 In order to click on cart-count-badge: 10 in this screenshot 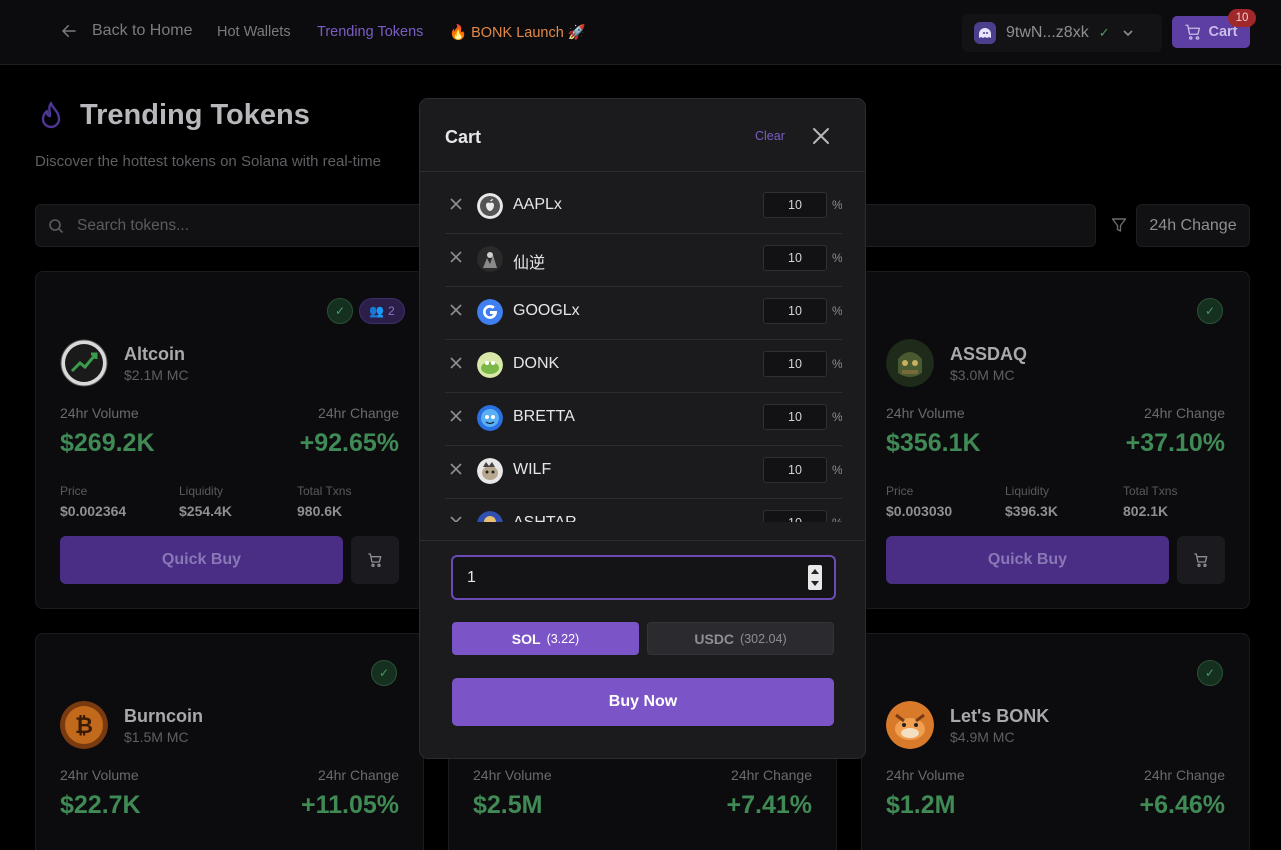, I will do `click(1242, 18)`.